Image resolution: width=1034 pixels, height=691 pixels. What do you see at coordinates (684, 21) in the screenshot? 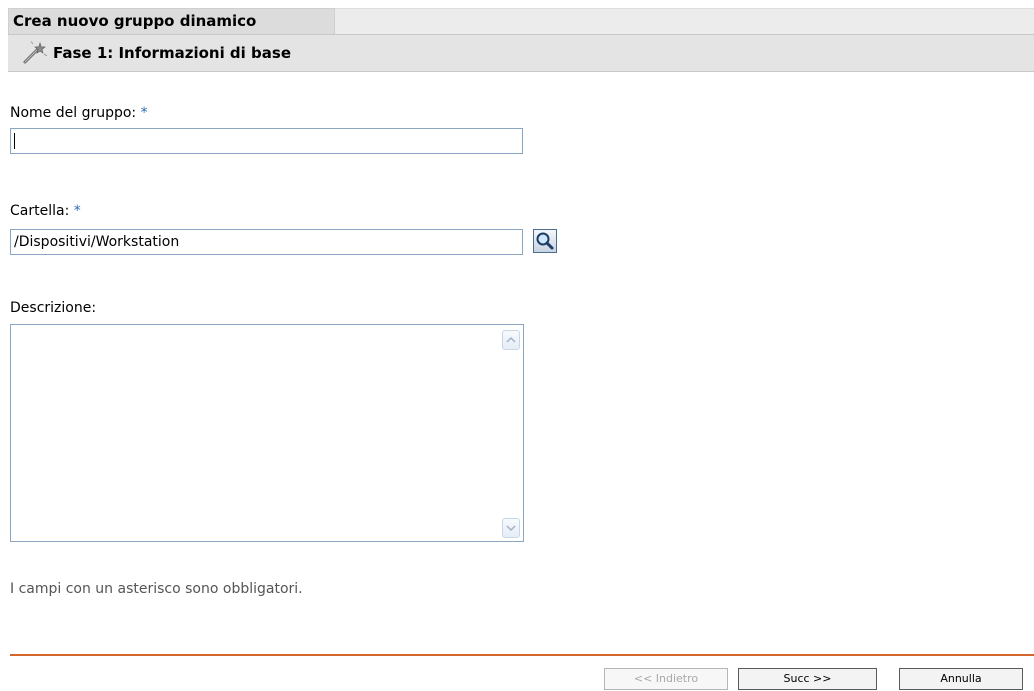
I see `title-bar-filler` at bounding box center [684, 21].